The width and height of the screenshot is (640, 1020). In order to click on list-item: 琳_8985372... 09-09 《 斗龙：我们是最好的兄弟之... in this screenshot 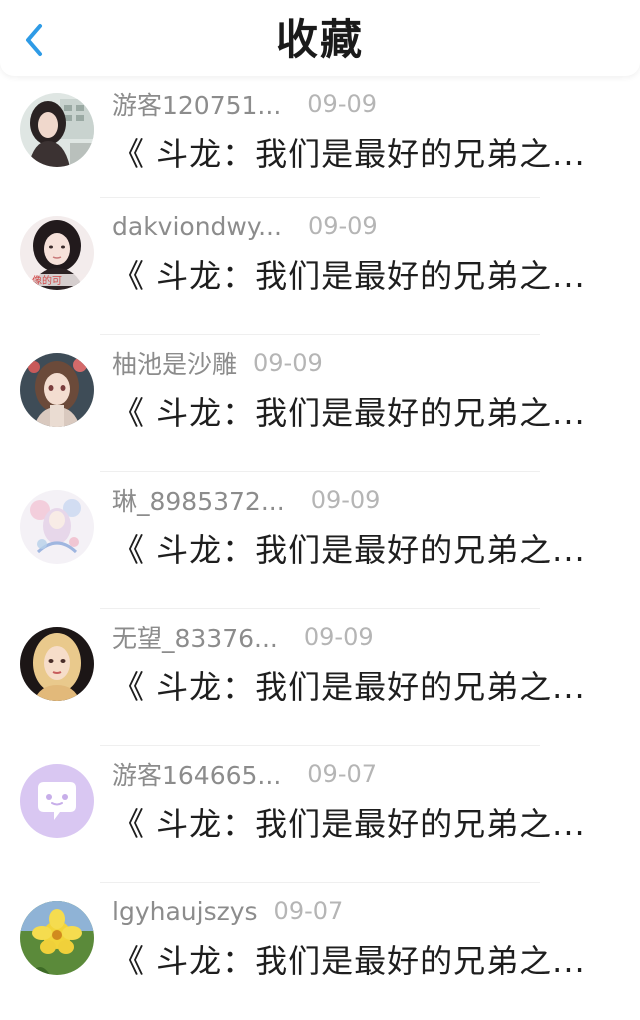, I will do `click(320, 540)`.